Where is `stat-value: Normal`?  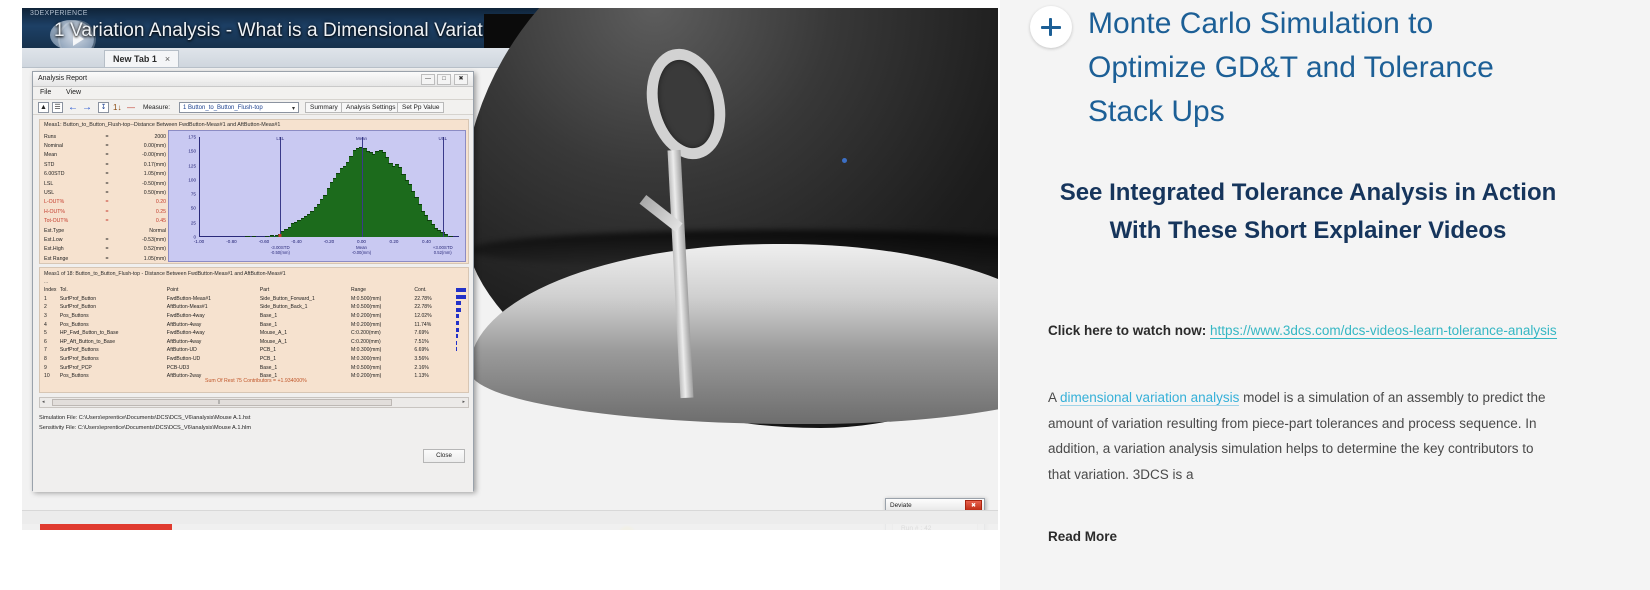
stat-value: Normal is located at coordinates (157, 230).